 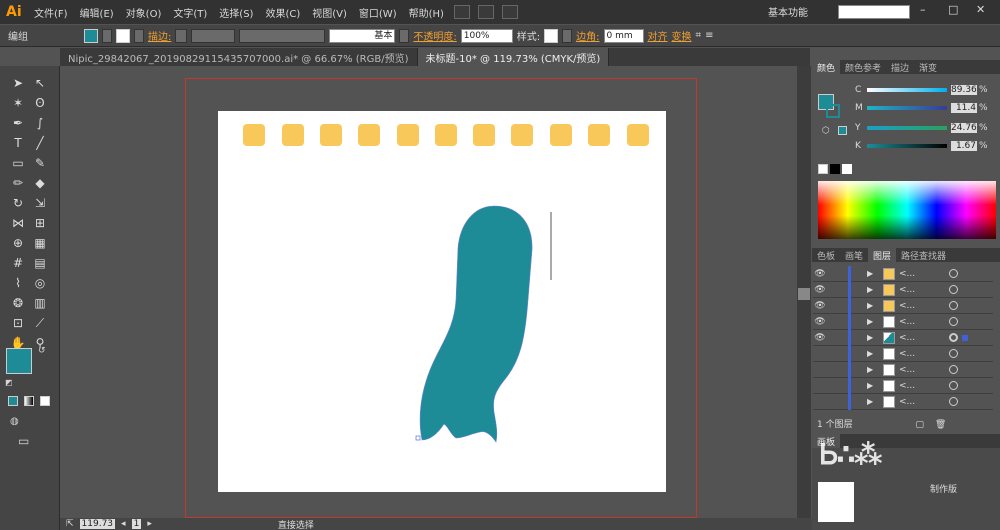 What do you see at coordinates (97, 524) in the screenshot?
I see `zoom-field: 119.73` at bounding box center [97, 524].